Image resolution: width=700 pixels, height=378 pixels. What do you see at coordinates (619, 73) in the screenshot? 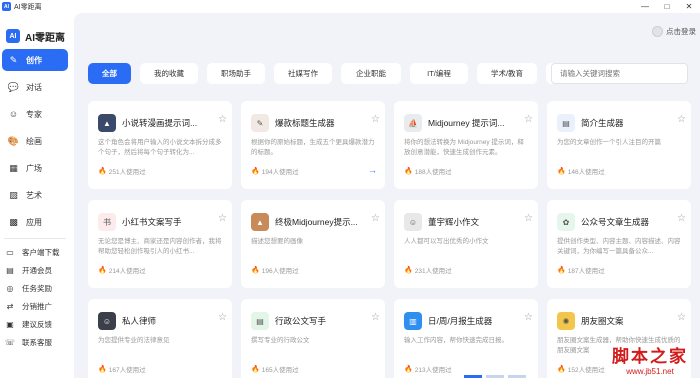
I see `search-input` at bounding box center [619, 73].